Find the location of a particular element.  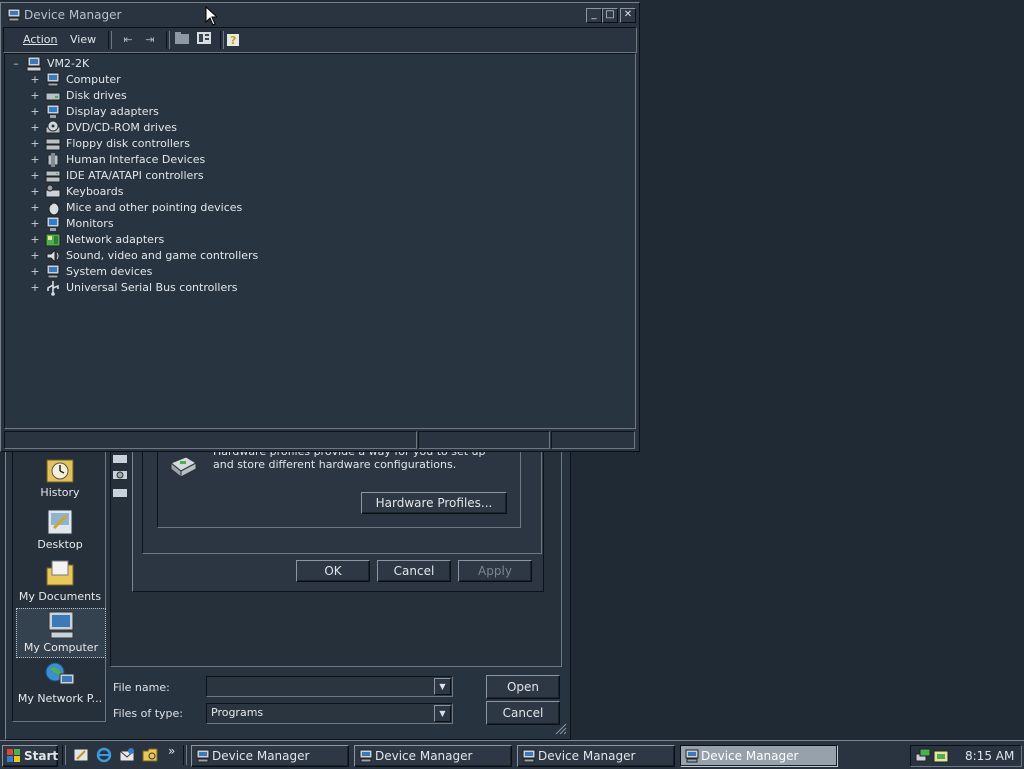

tree-root: – VM2-2K is located at coordinates (65, 64).